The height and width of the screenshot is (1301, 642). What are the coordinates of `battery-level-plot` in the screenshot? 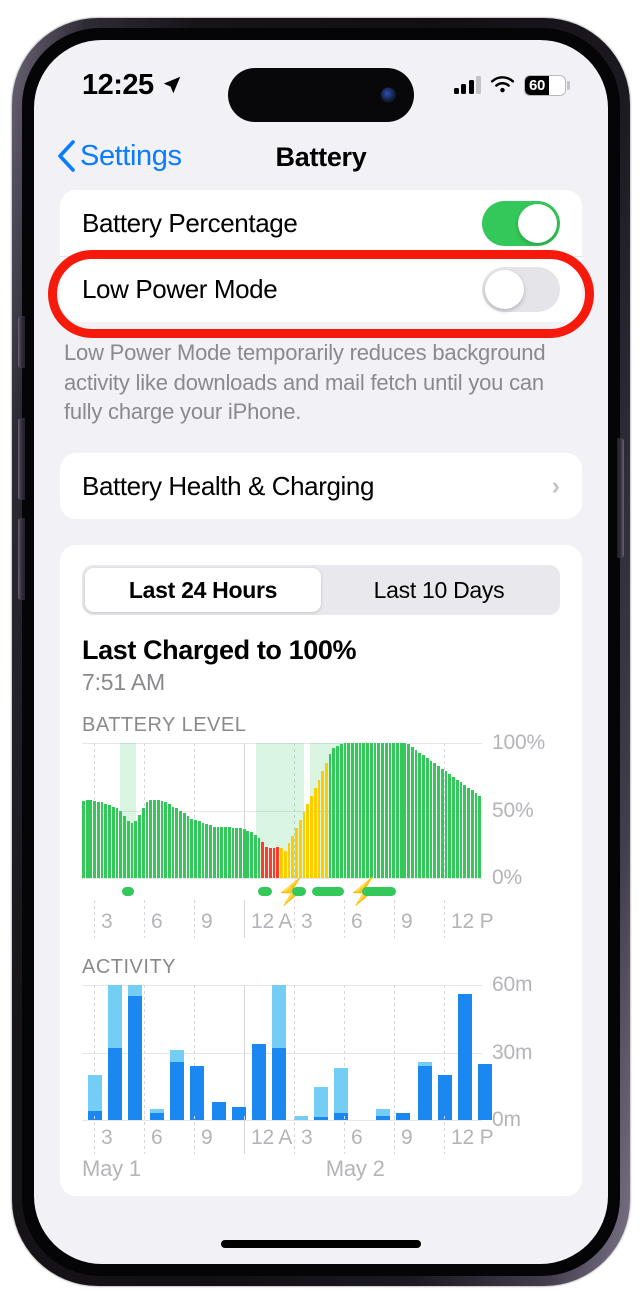 It's located at (282, 811).